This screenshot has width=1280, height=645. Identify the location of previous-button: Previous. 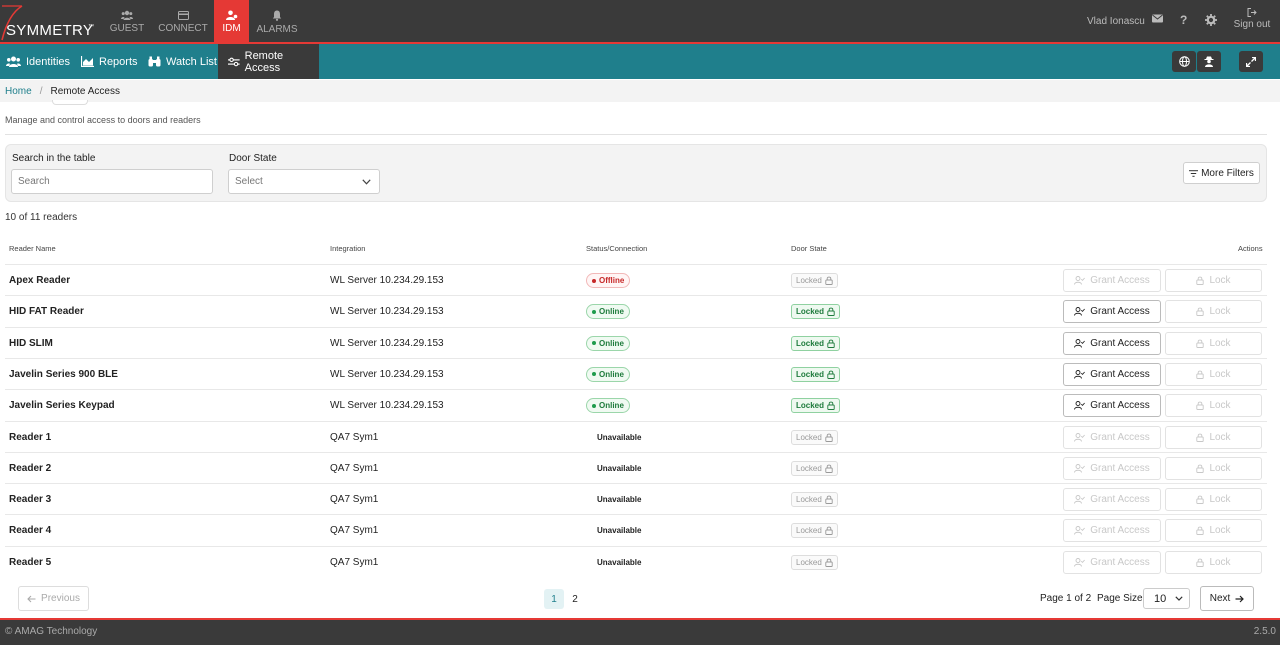
(53, 598).